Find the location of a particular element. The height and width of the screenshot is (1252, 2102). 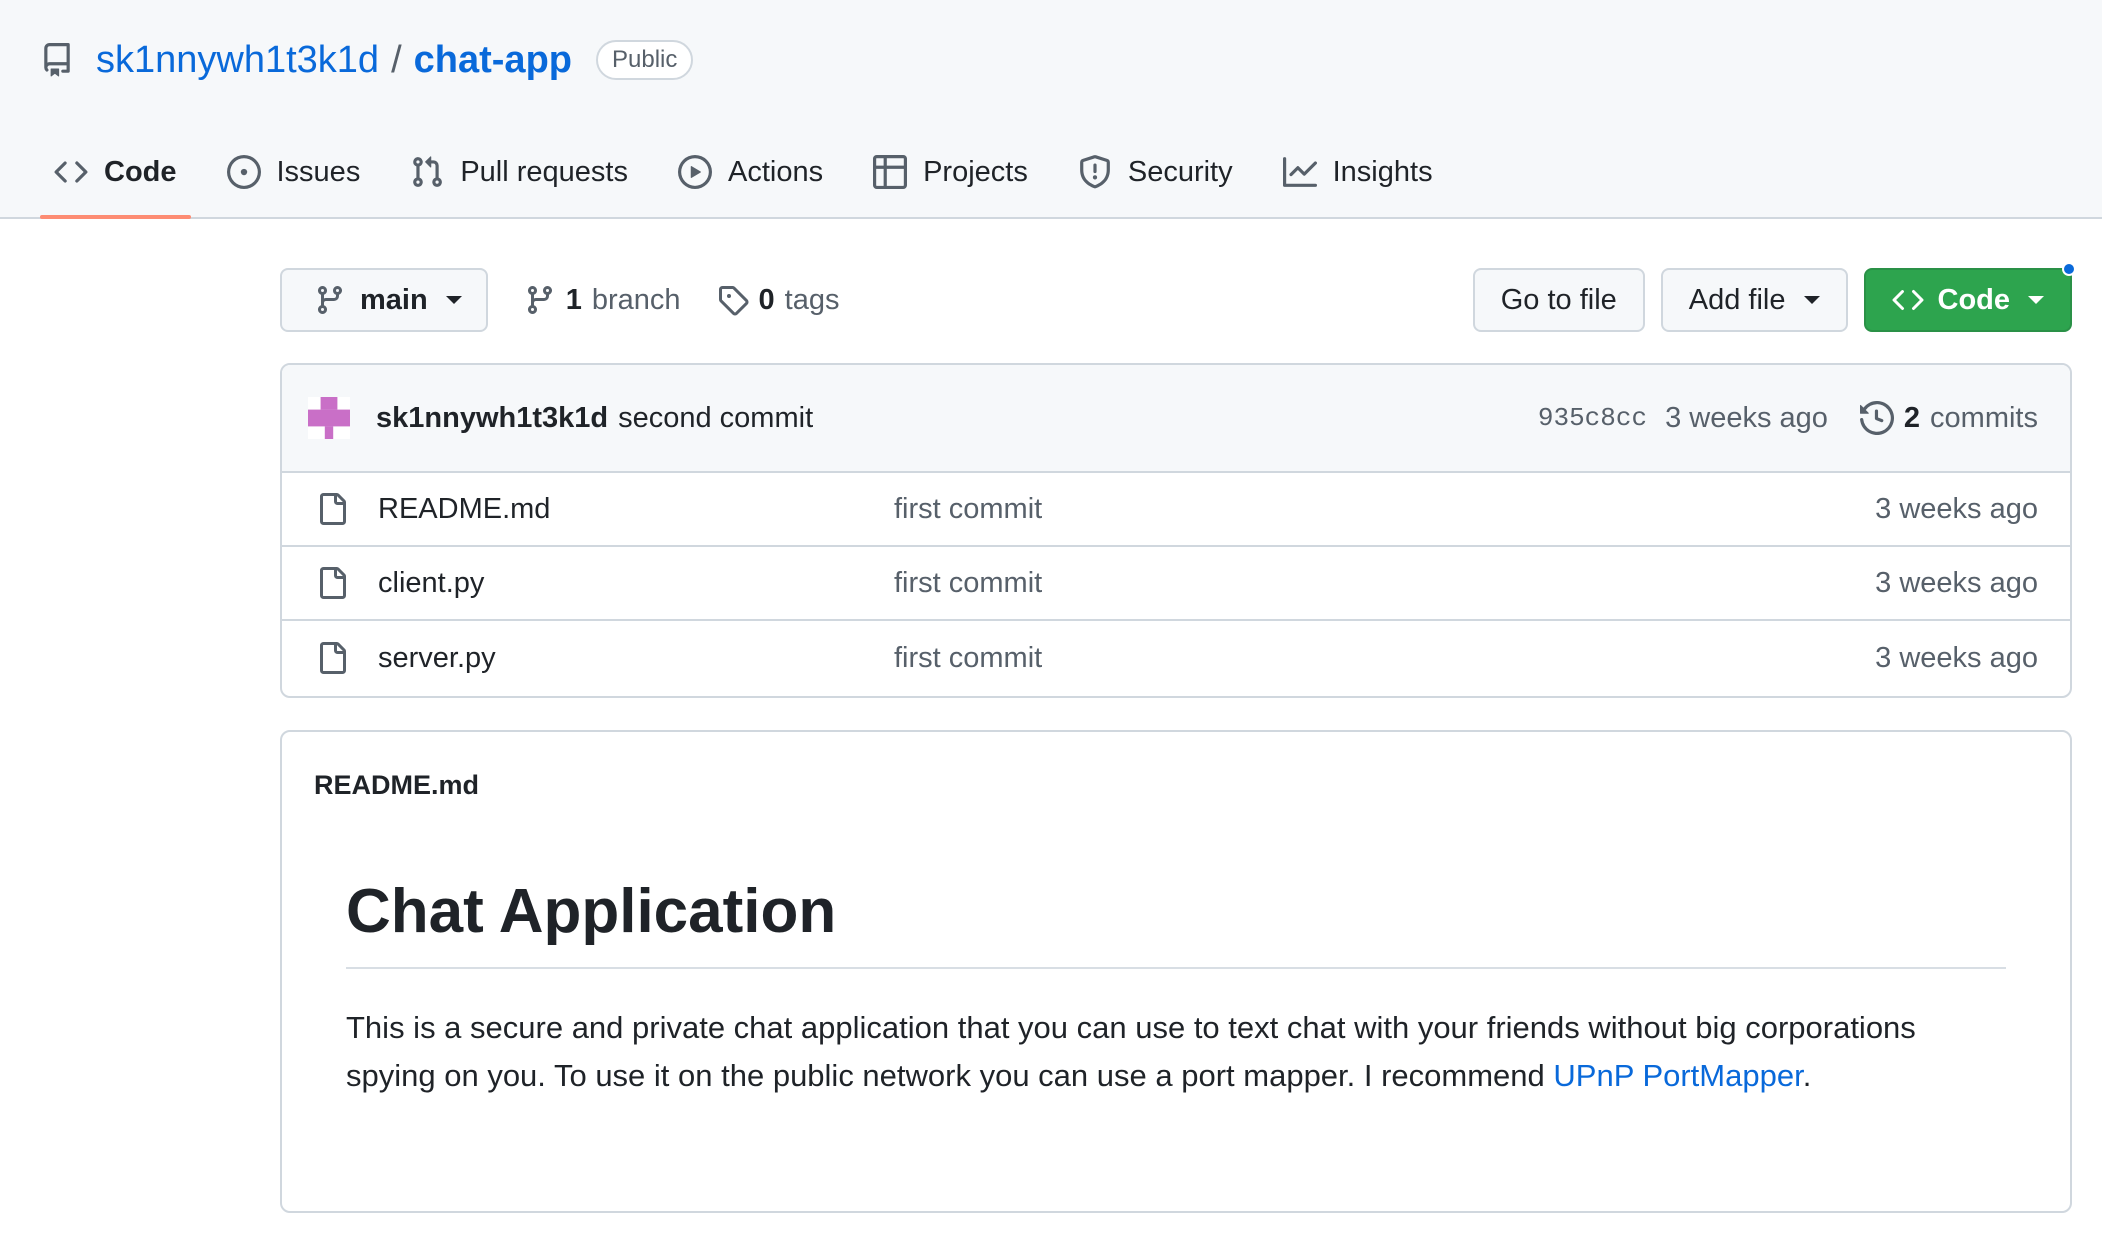

play-icon is located at coordinates (694, 172).